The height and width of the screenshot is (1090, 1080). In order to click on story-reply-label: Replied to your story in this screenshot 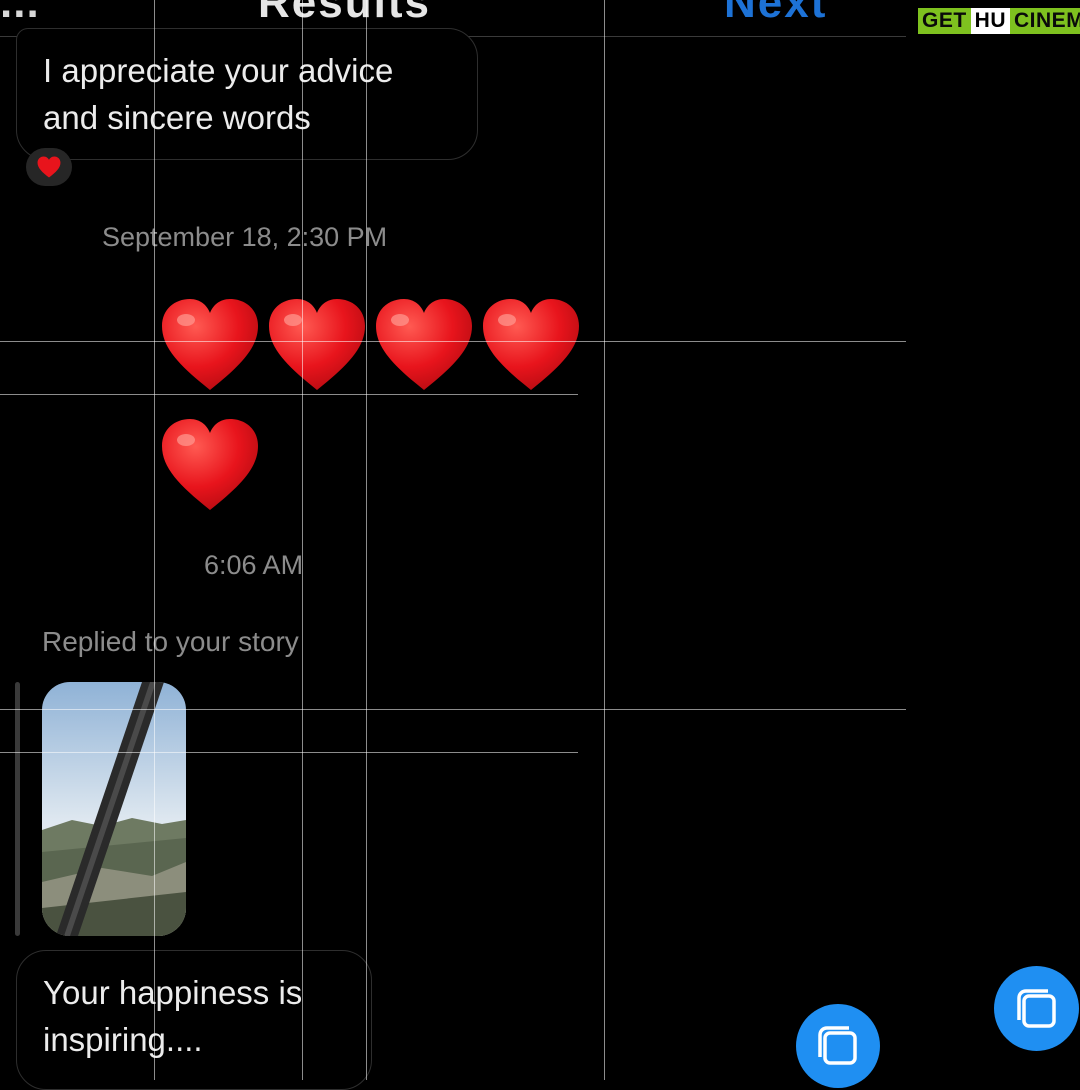, I will do `click(170, 641)`.